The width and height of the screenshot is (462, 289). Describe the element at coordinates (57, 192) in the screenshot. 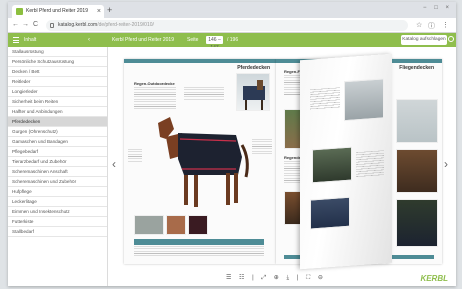

I see `sidebar-item: Hufpflege` at that location.